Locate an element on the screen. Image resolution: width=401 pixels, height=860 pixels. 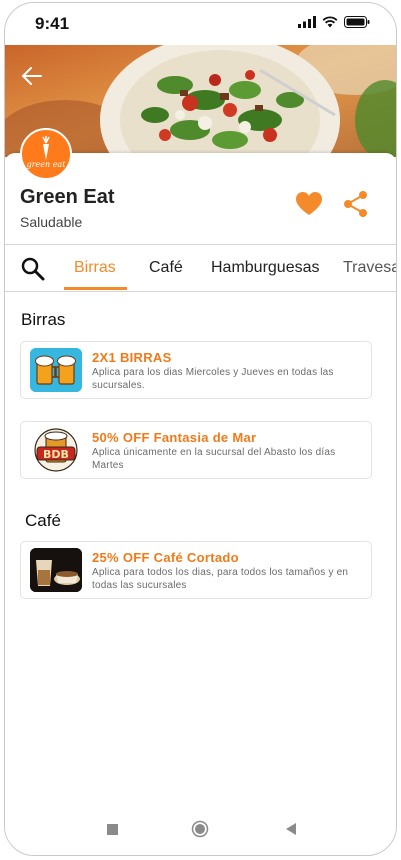
nav-back-icon is located at coordinates (291, 829).